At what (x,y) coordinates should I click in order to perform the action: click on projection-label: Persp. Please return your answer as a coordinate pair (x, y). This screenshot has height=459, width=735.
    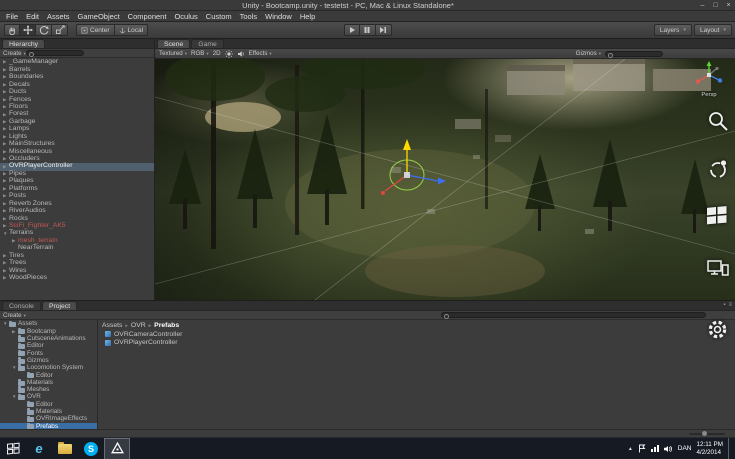
    Looking at the image, I should click on (709, 95).